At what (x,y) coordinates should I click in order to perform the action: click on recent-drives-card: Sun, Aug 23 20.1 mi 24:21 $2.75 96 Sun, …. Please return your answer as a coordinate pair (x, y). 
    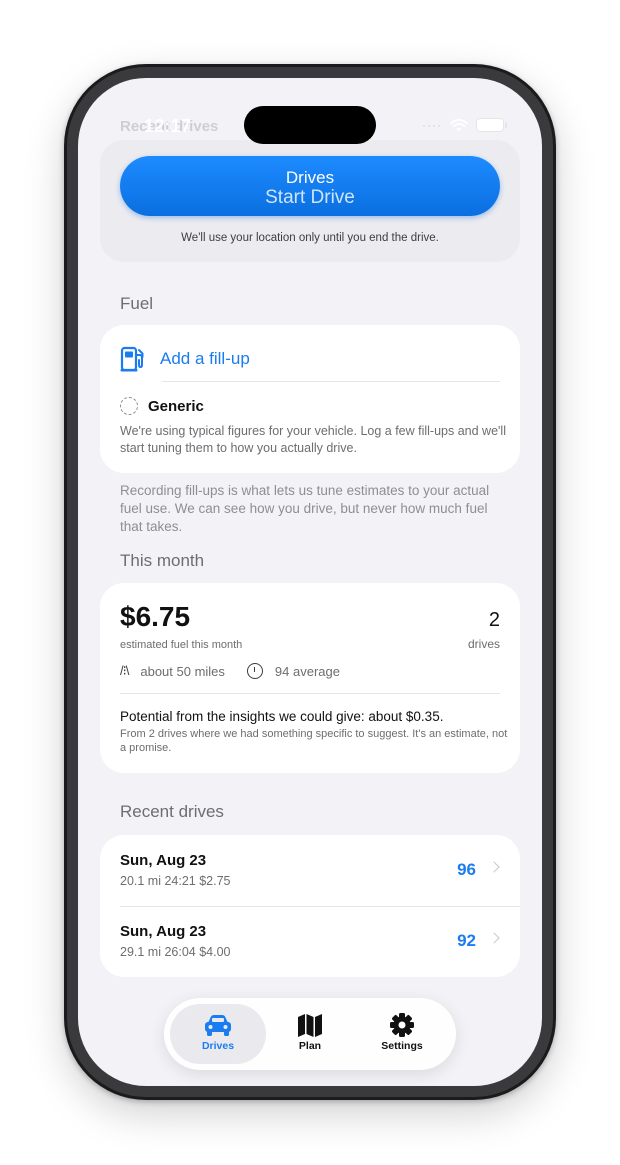
    Looking at the image, I should click on (310, 906).